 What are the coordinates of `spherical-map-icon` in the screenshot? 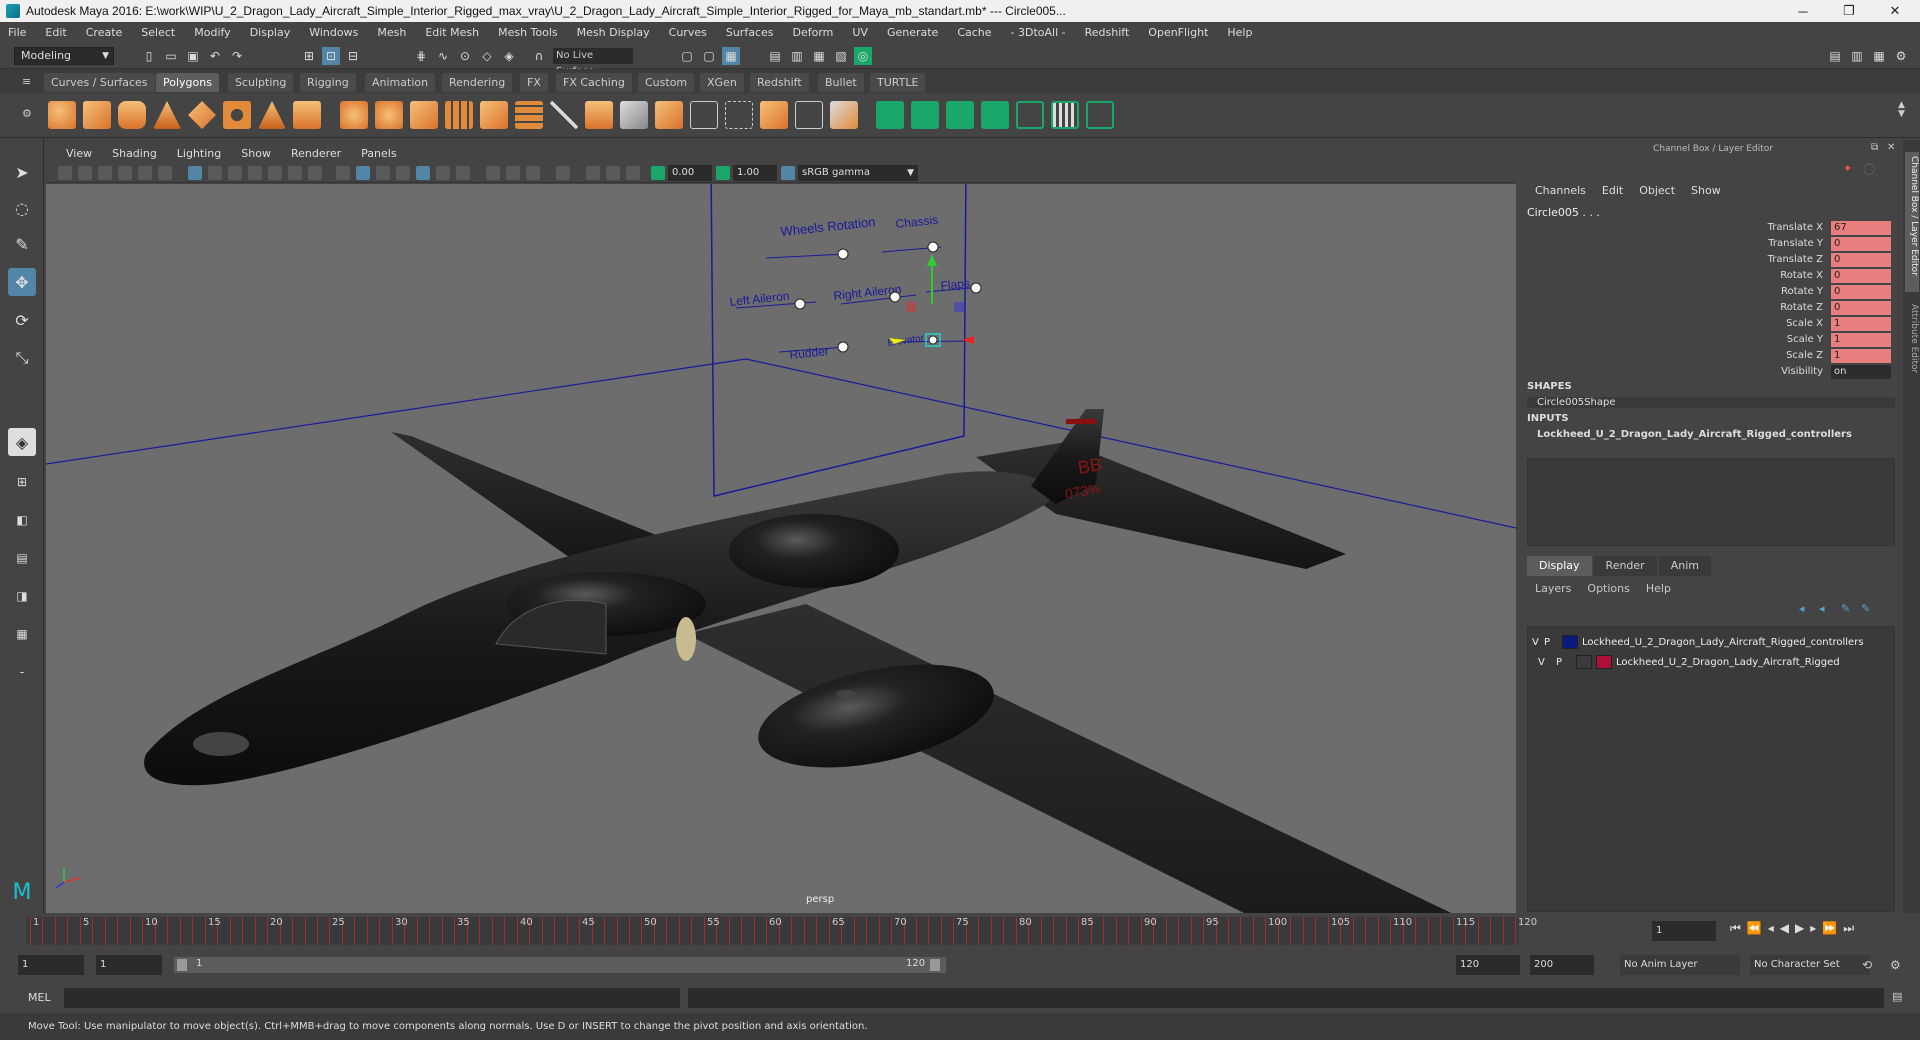 It's located at (960, 115).